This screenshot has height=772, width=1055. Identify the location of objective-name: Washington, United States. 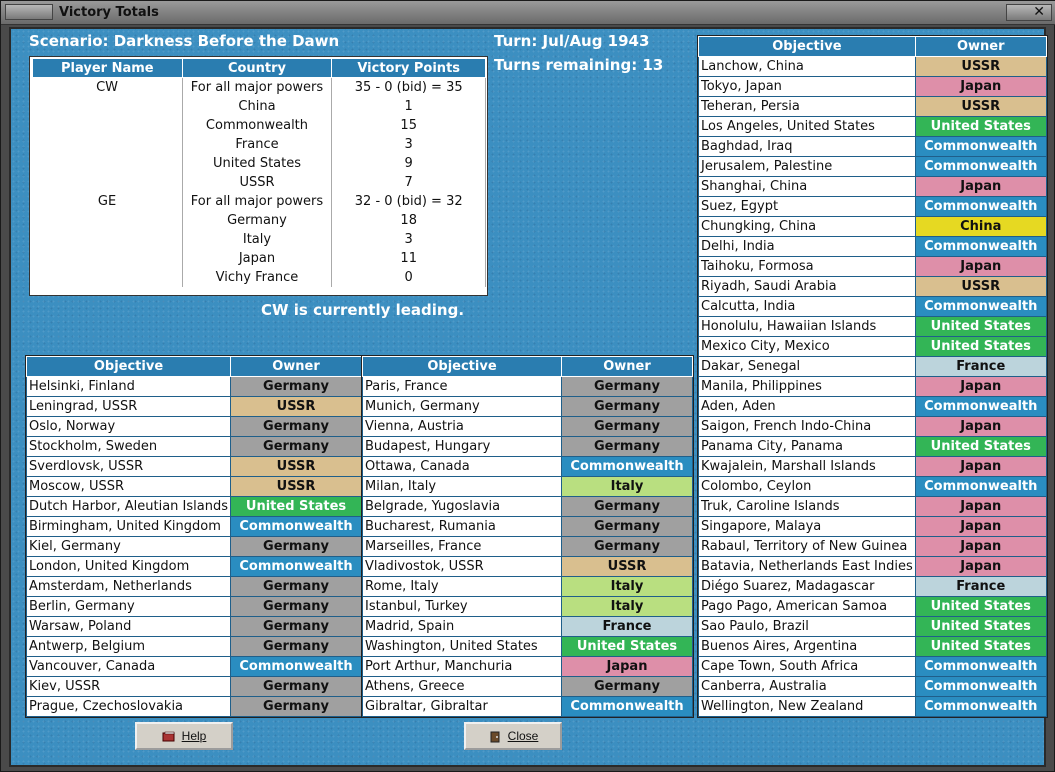
(462, 646).